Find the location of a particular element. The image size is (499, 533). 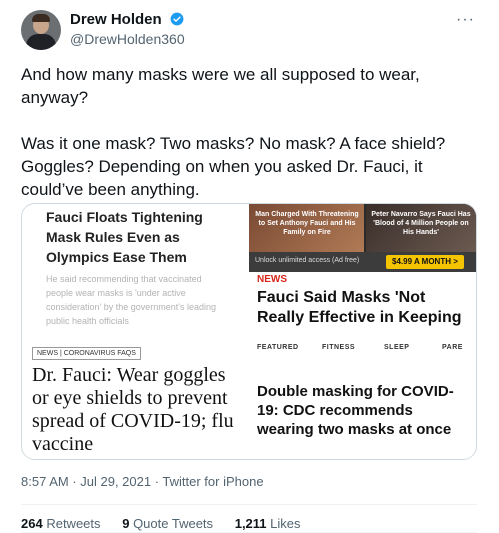

panel6-nav-item: FITNESS is located at coordinates (339, 347).